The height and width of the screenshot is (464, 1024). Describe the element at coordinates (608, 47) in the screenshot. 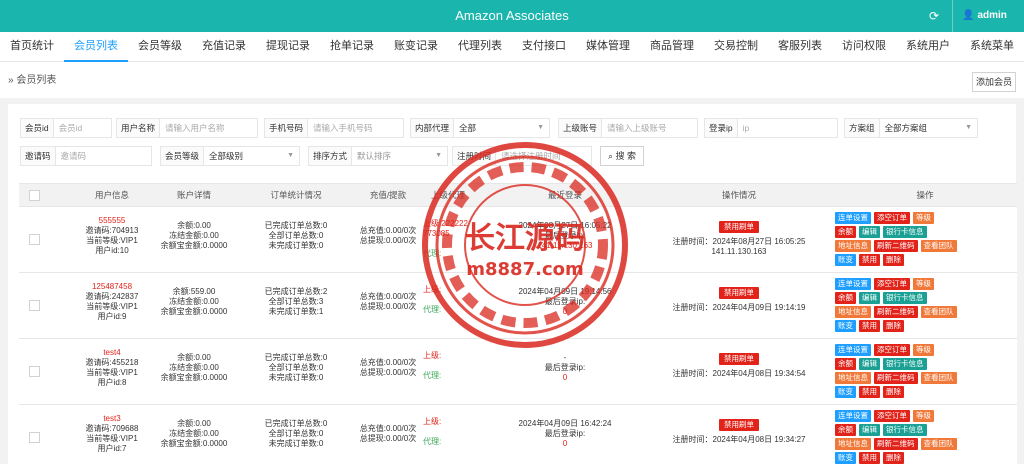

I see `nav-item-9: 媒体管理` at that location.